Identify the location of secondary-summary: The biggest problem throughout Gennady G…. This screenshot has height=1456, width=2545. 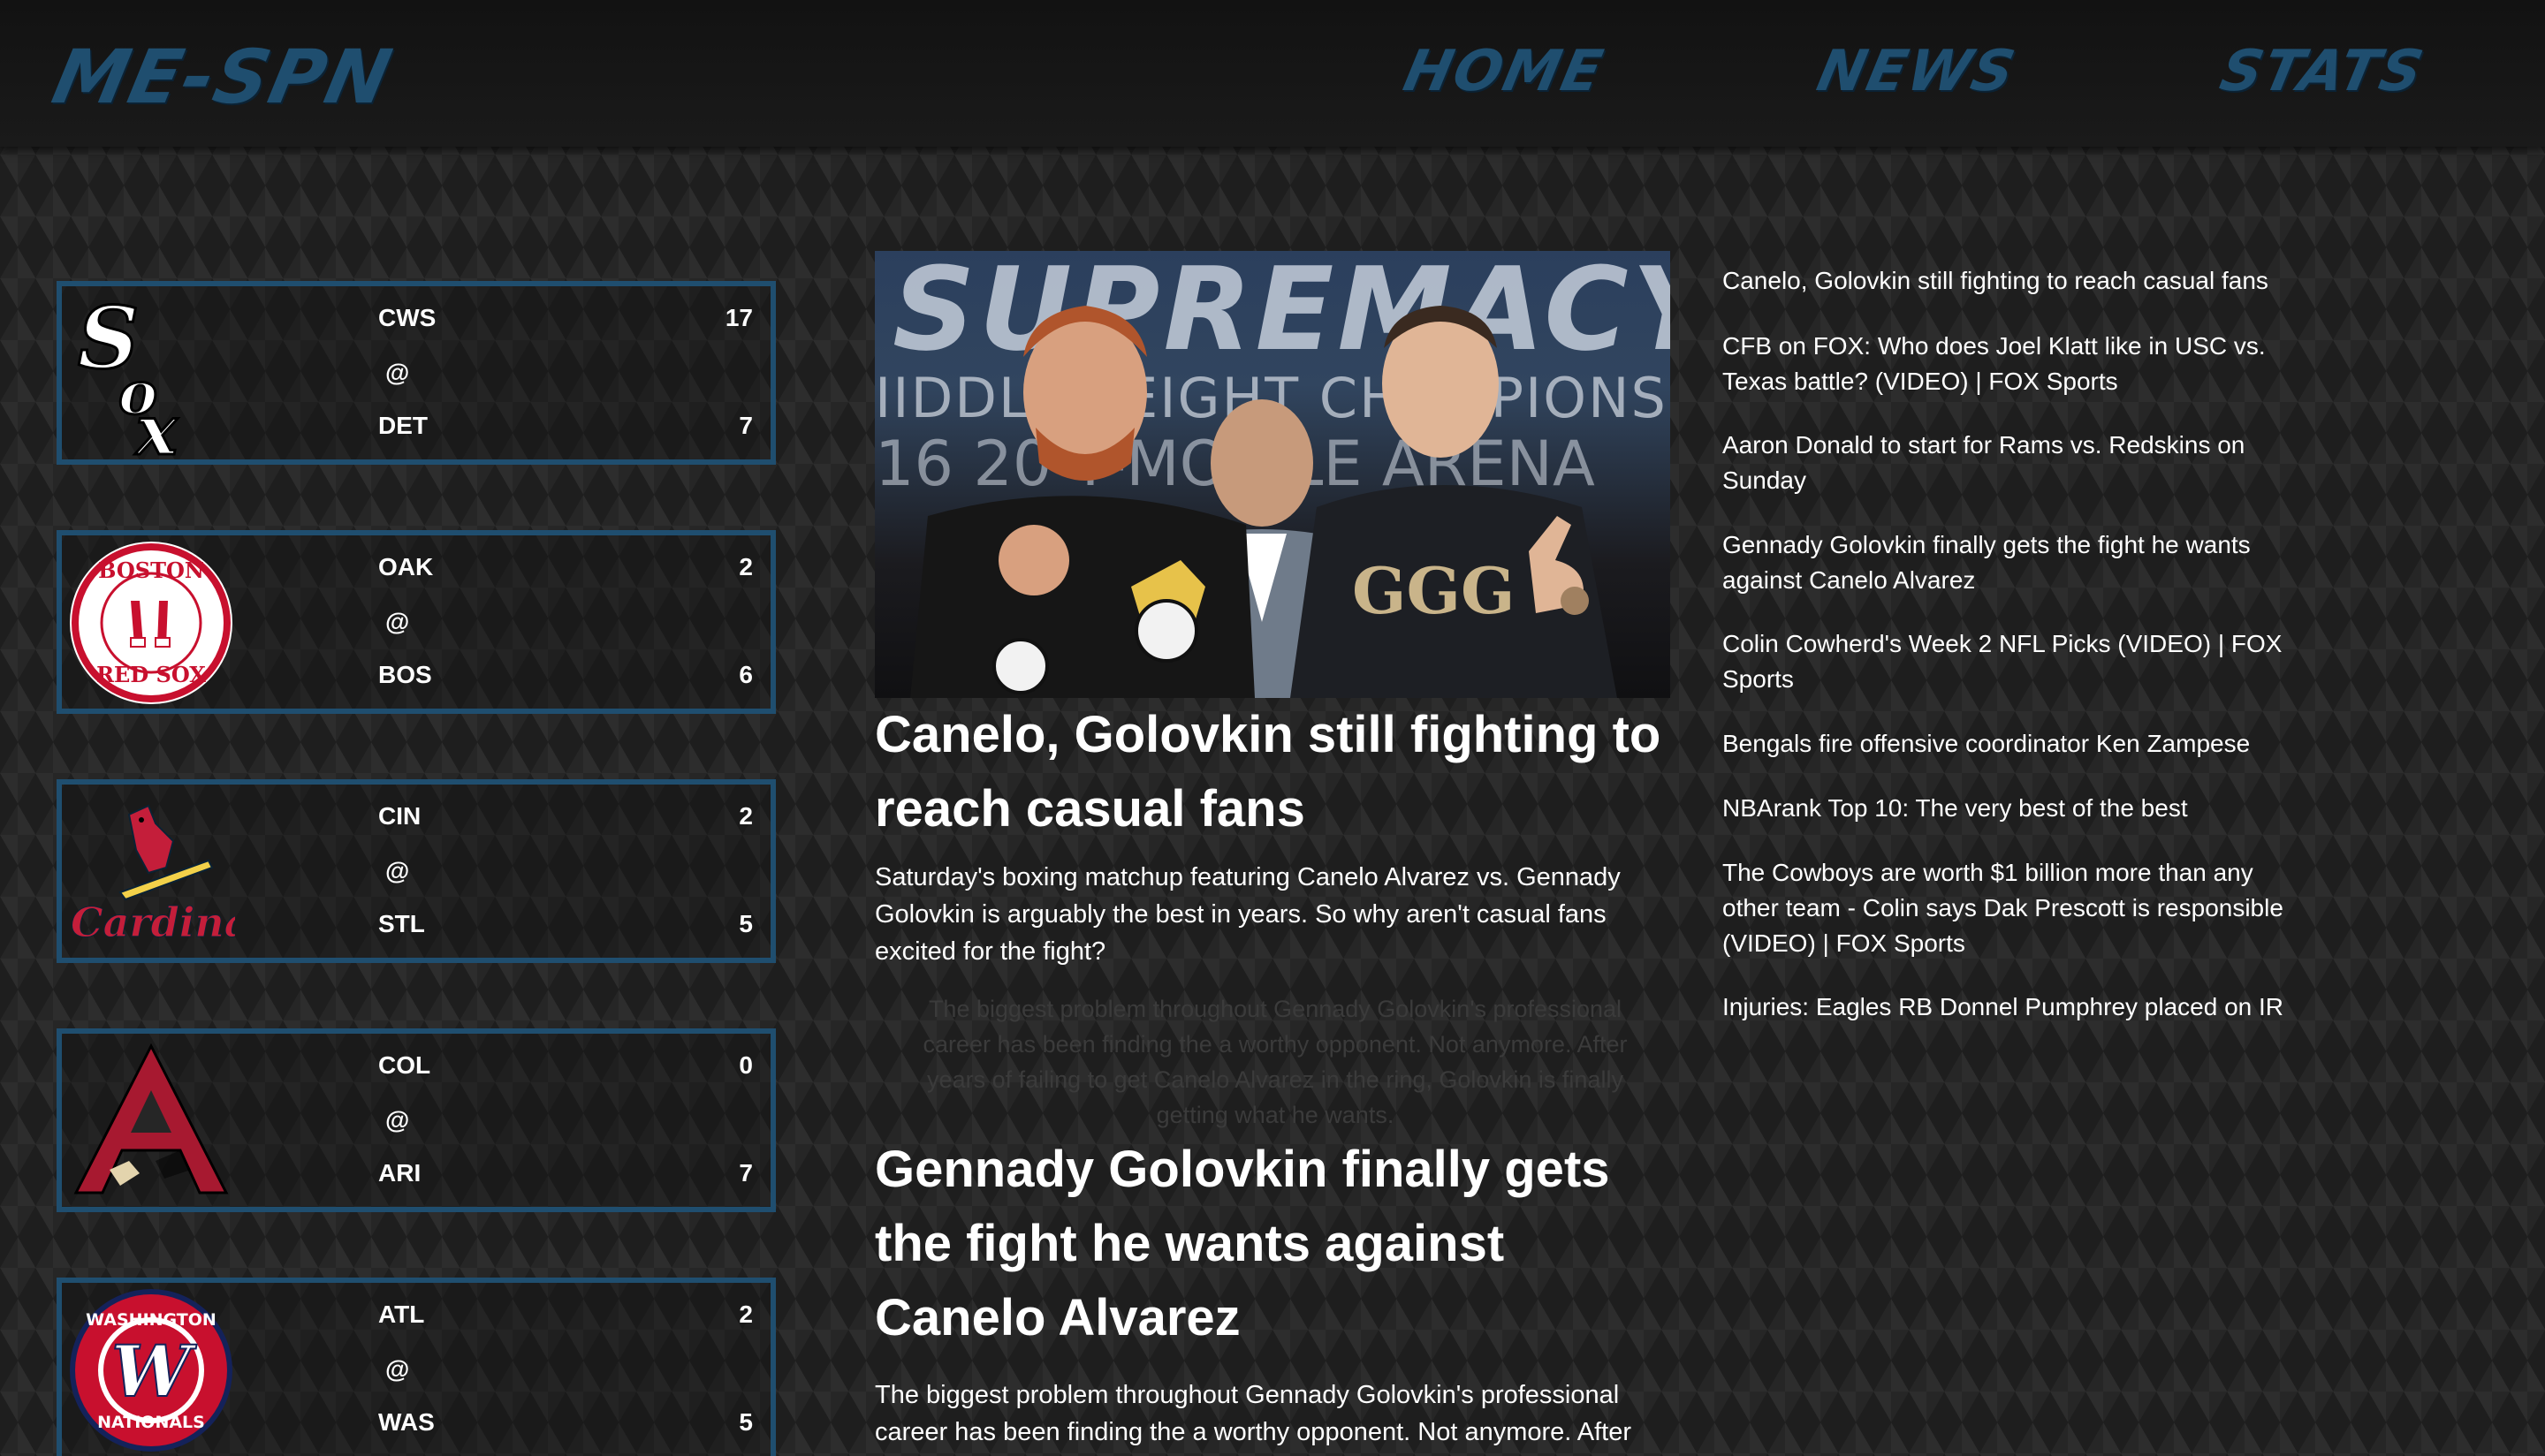
(1253, 1413).